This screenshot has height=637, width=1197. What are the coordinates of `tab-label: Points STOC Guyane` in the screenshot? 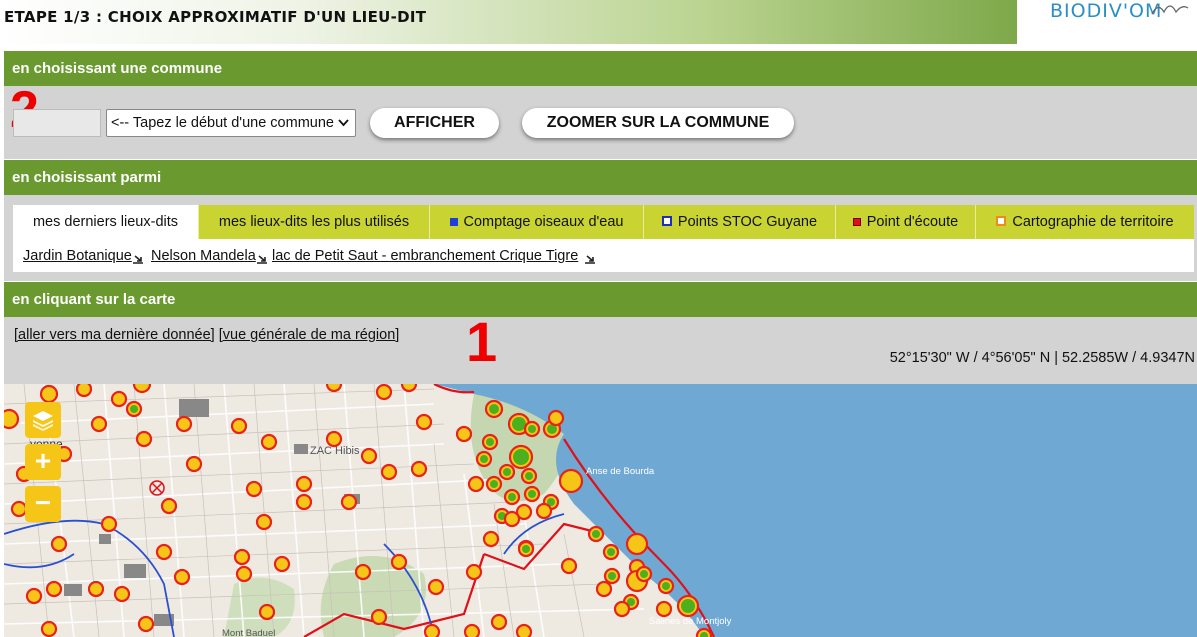 It's located at (747, 222).